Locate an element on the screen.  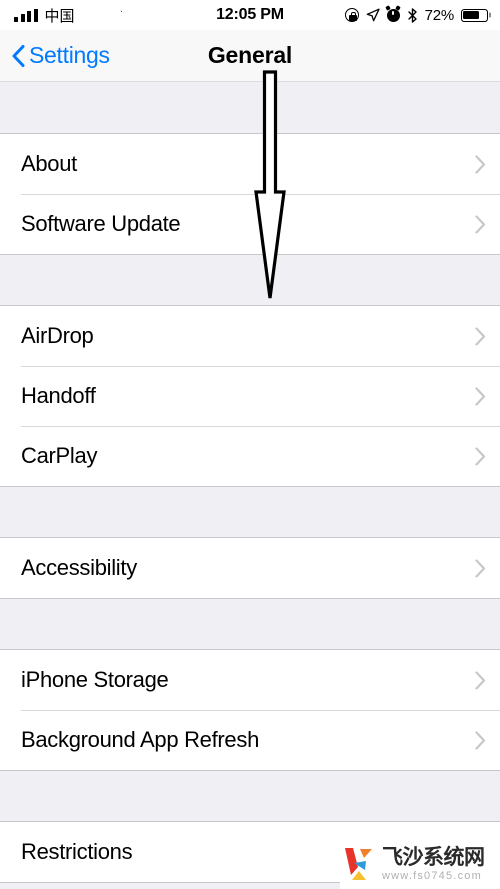
settings-row: Handoff is located at coordinates (250, 396).